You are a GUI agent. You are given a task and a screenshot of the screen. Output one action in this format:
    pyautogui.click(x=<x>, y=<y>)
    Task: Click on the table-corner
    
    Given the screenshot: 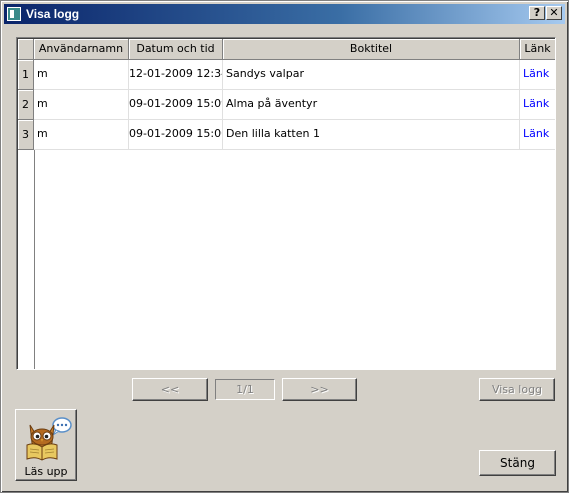 What is the action you would take?
    pyautogui.click(x=26, y=49)
    